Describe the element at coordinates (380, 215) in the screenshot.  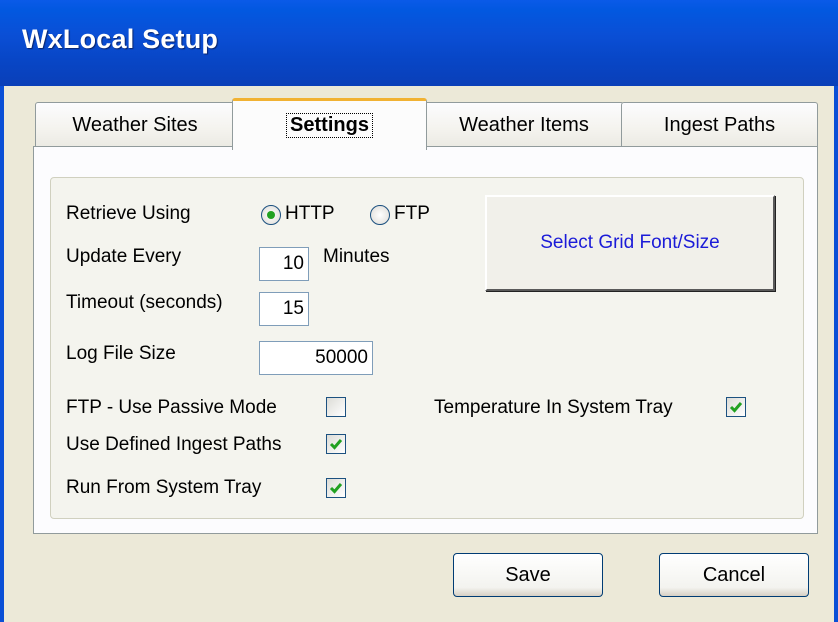
I see `ftp-radio` at that location.